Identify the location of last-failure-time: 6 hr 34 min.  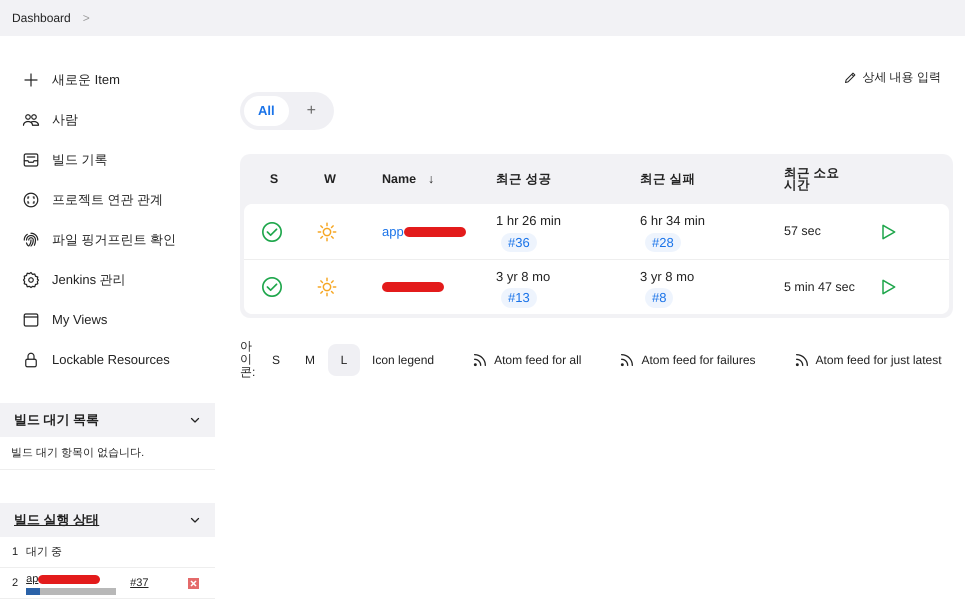
(673, 221).